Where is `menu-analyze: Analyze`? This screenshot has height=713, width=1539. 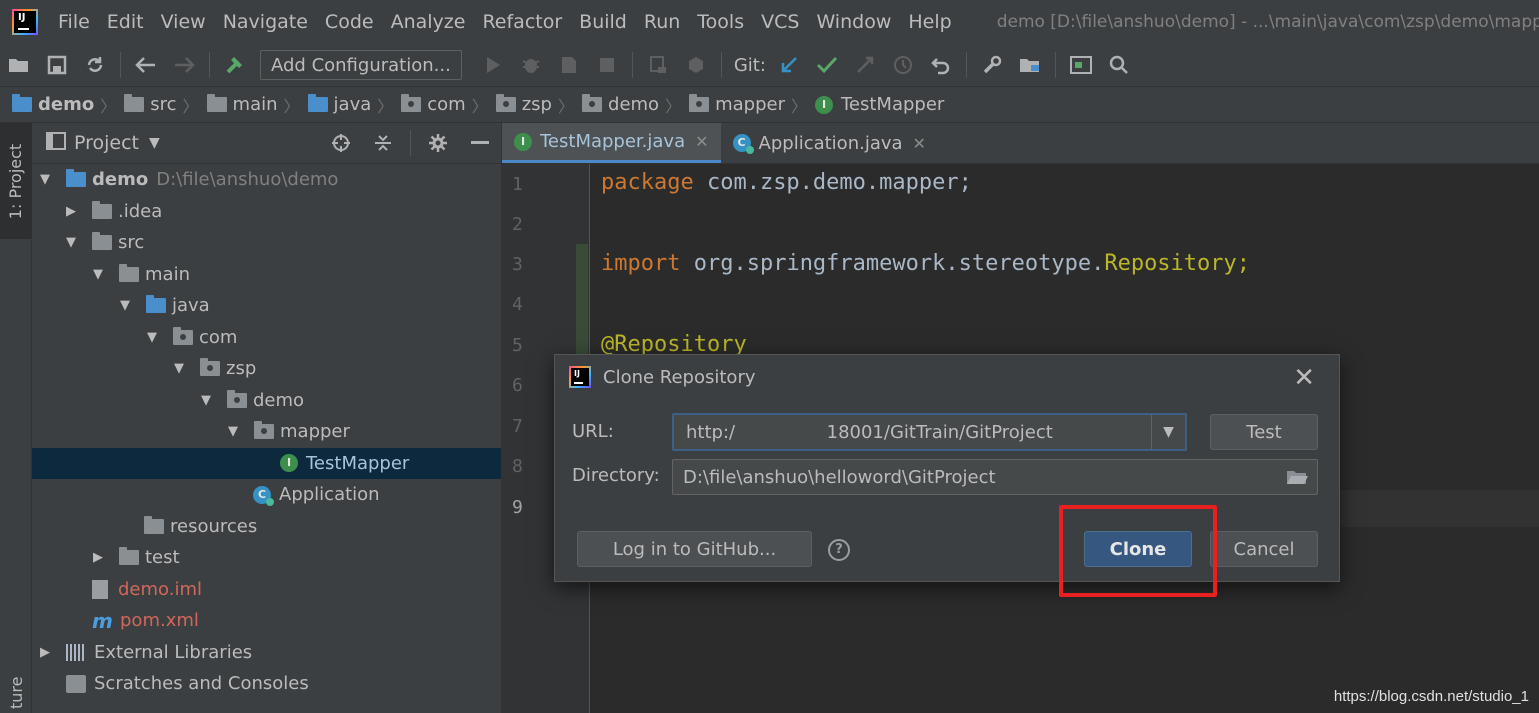
menu-analyze: Analyze is located at coordinates (428, 22).